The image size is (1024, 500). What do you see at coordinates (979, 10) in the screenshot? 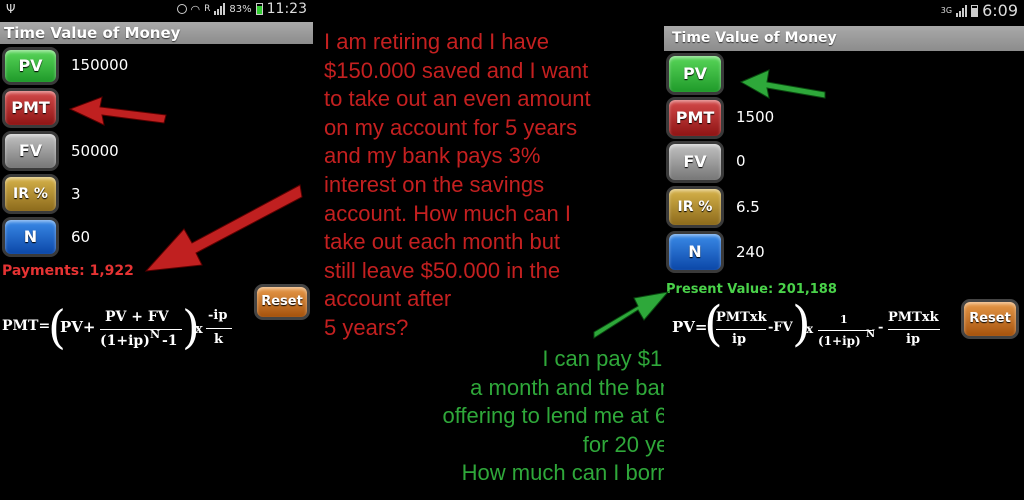
I see `status-icons: 3G 6:09` at bounding box center [979, 10].